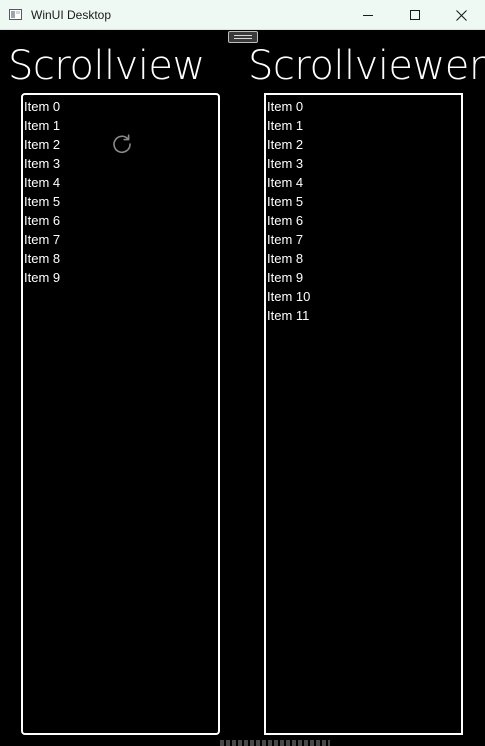 The image size is (485, 746). What do you see at coordinates (288, 296) in the screenshot?
I see `list-item: Item 10` at bounding box center [288, 296].